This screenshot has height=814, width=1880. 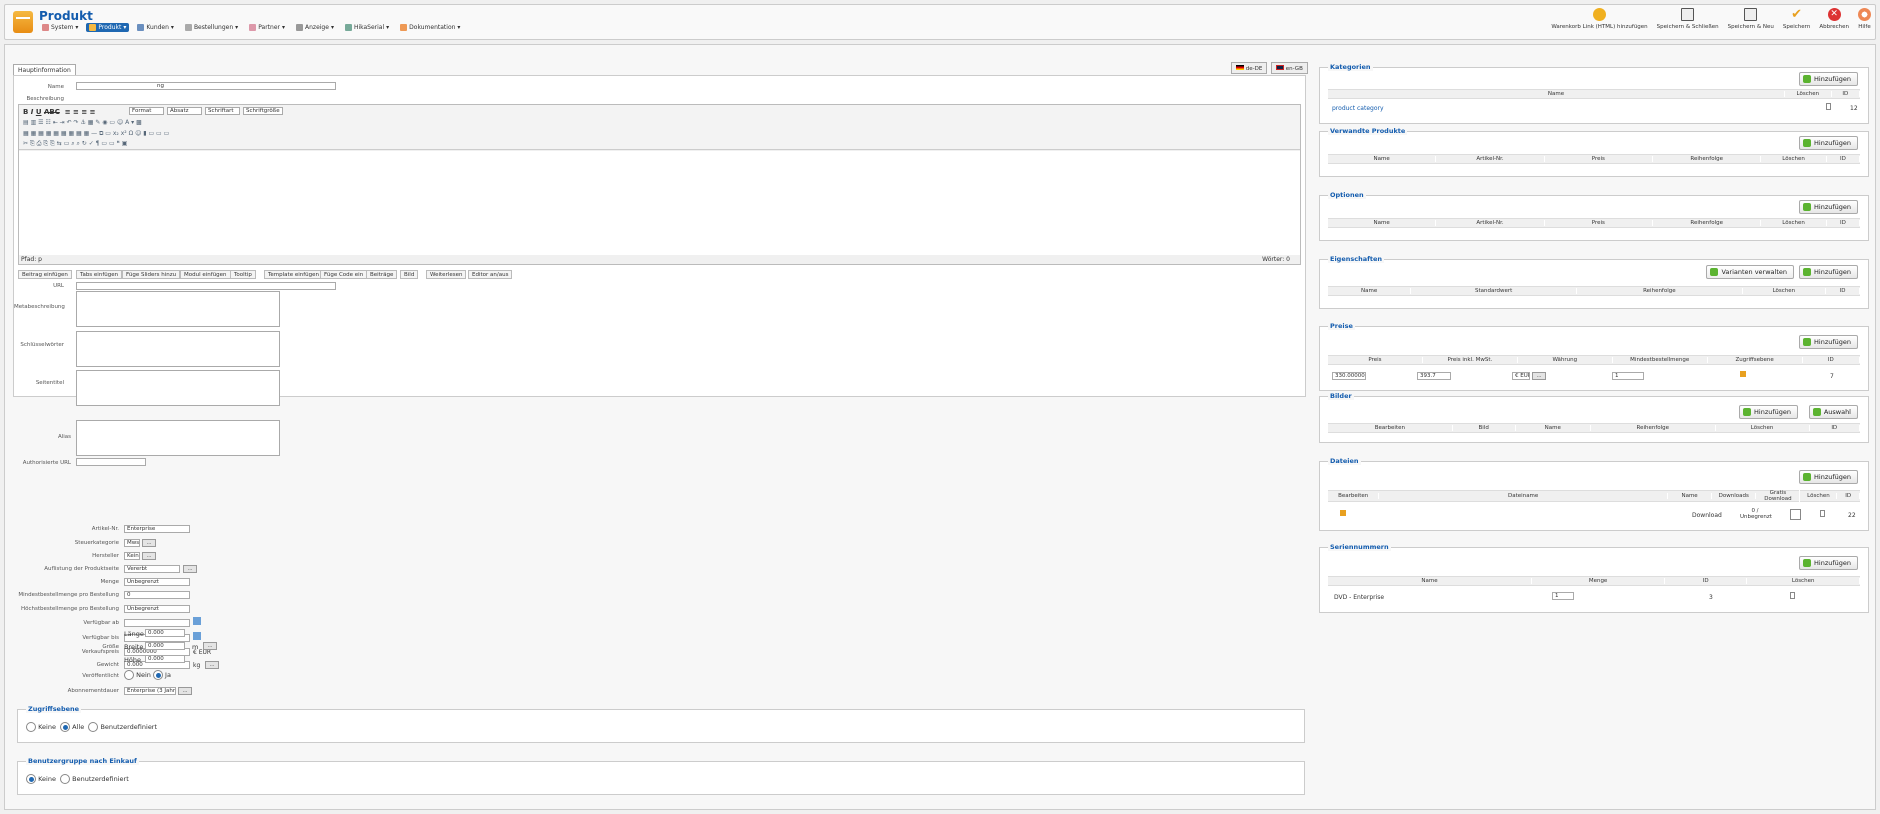 I want to click on serial-row-id: 3, so click(x=1711, y=597).